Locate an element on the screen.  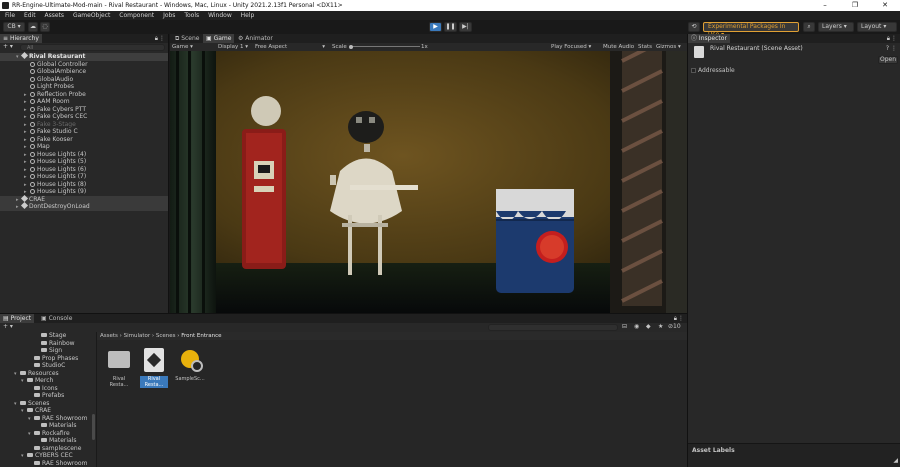
menu-tools: Tools is located at coordinates (191, 15).